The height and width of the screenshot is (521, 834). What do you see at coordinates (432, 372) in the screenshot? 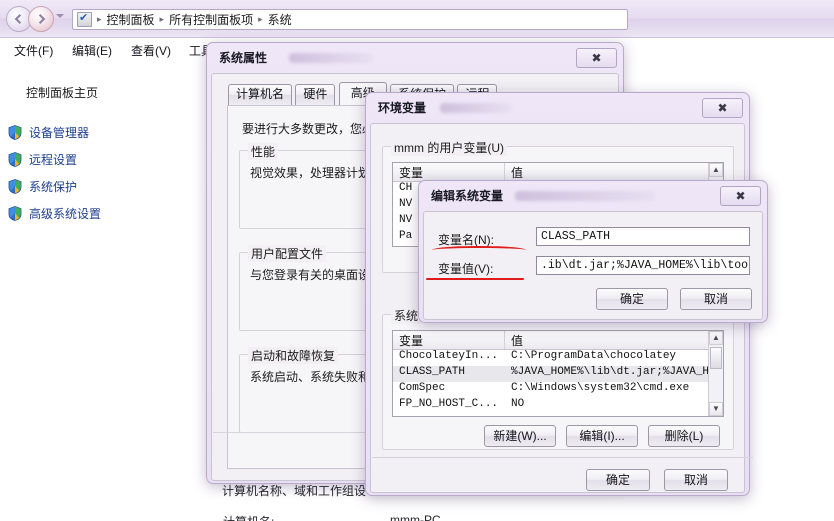
I see `variable-name: CLASS_PATH` at bounding box center [432, 372].